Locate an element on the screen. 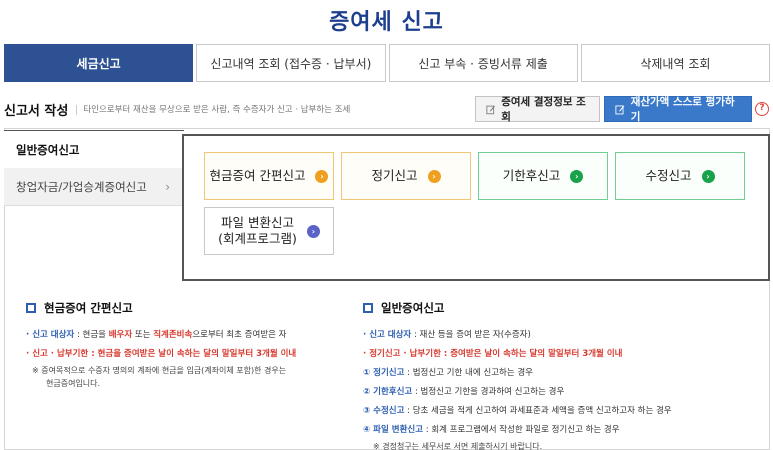 The image size is (773, 450). help-icon: ? is located at coordinates (762, 109).